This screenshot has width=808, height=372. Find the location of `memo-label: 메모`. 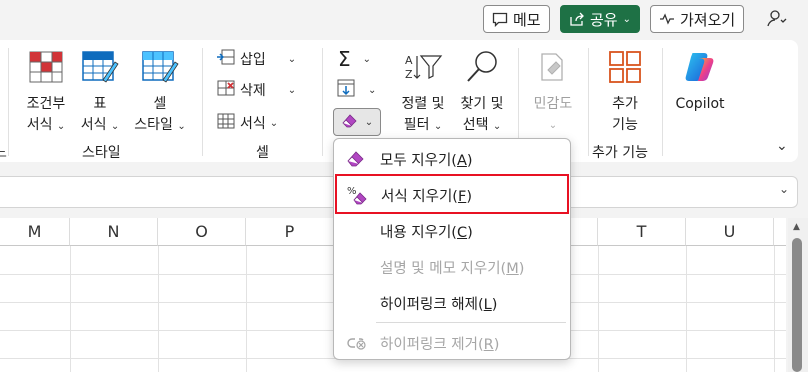

memo-label: 메모 is located at coordinates (527, 19).